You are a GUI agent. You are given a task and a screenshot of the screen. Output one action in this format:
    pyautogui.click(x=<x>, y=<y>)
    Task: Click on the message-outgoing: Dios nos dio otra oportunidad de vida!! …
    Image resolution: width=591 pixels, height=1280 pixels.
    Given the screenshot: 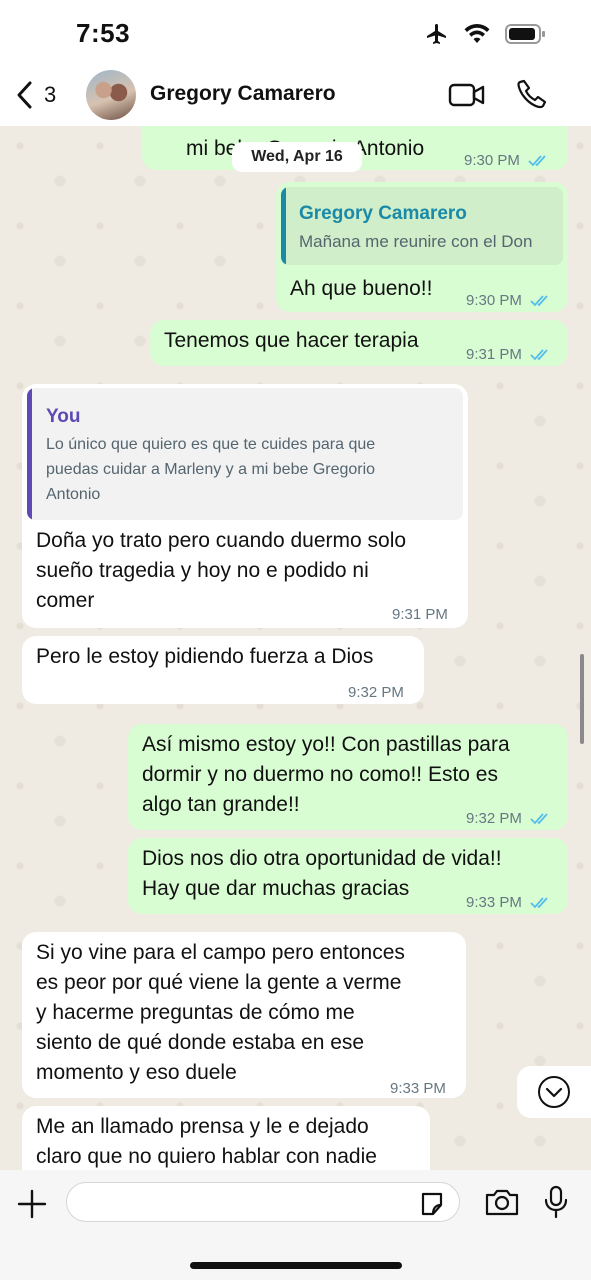 What is the action you would take?
    pyautogui.click(x=348, y=876)
    